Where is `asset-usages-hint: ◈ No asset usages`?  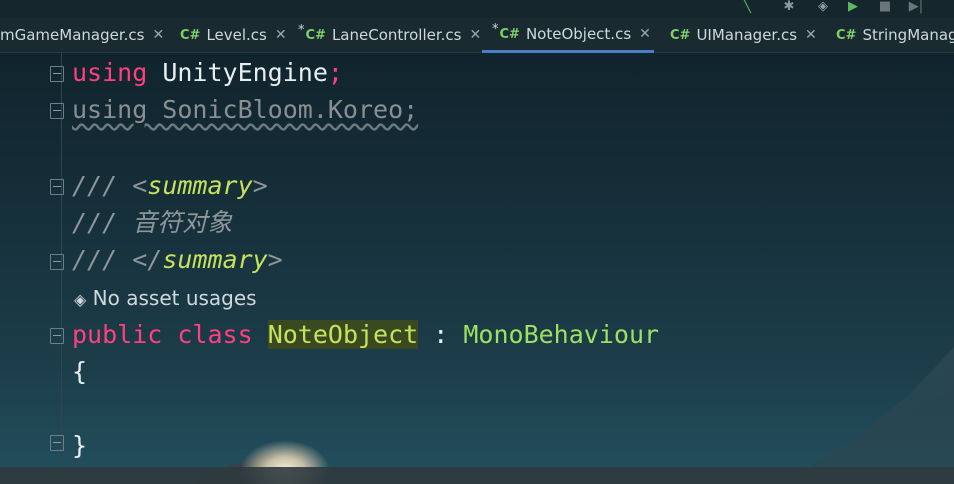 asset-usages-hint: ◈ No asset usages is located at coordinates (165, 298).